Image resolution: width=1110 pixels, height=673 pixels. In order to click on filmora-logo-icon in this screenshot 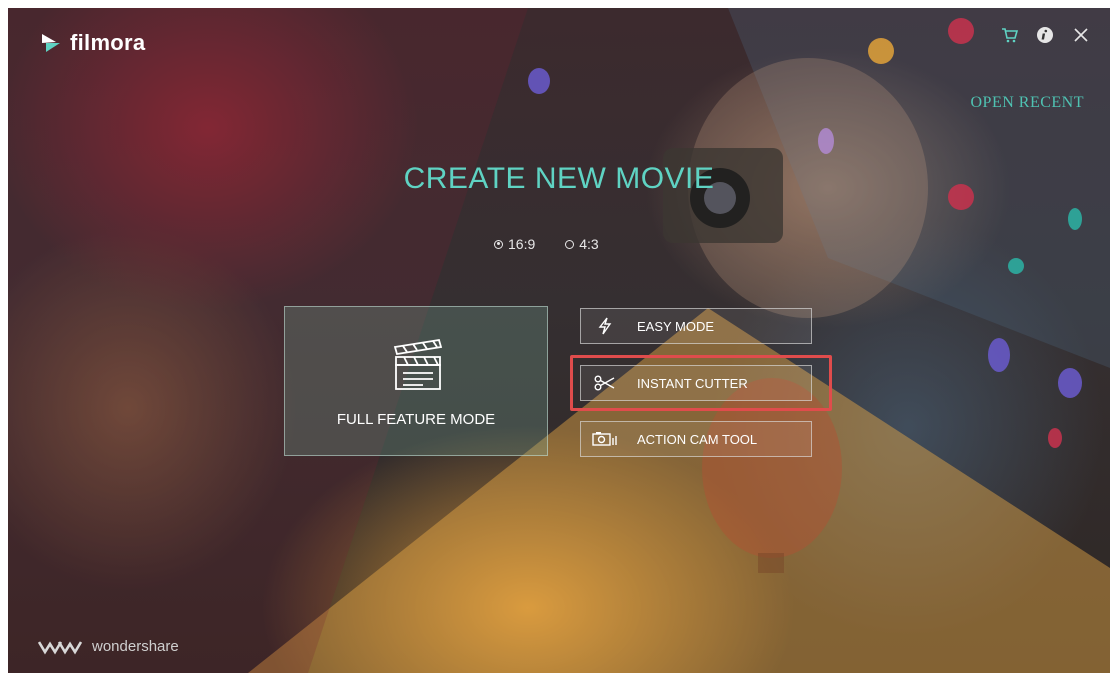, I will do `click(51, 43)`.